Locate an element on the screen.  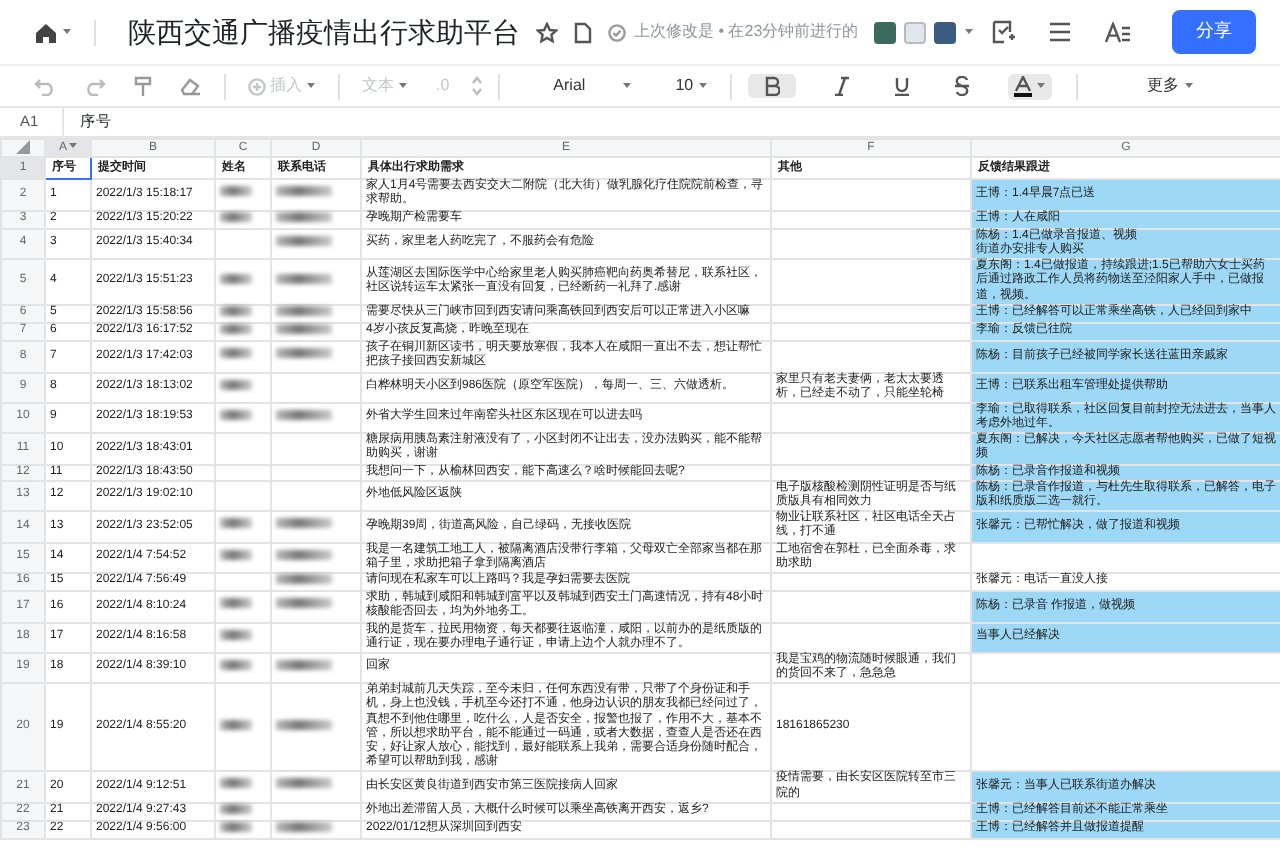
font-color-button is located at coordinates (1029, 86).